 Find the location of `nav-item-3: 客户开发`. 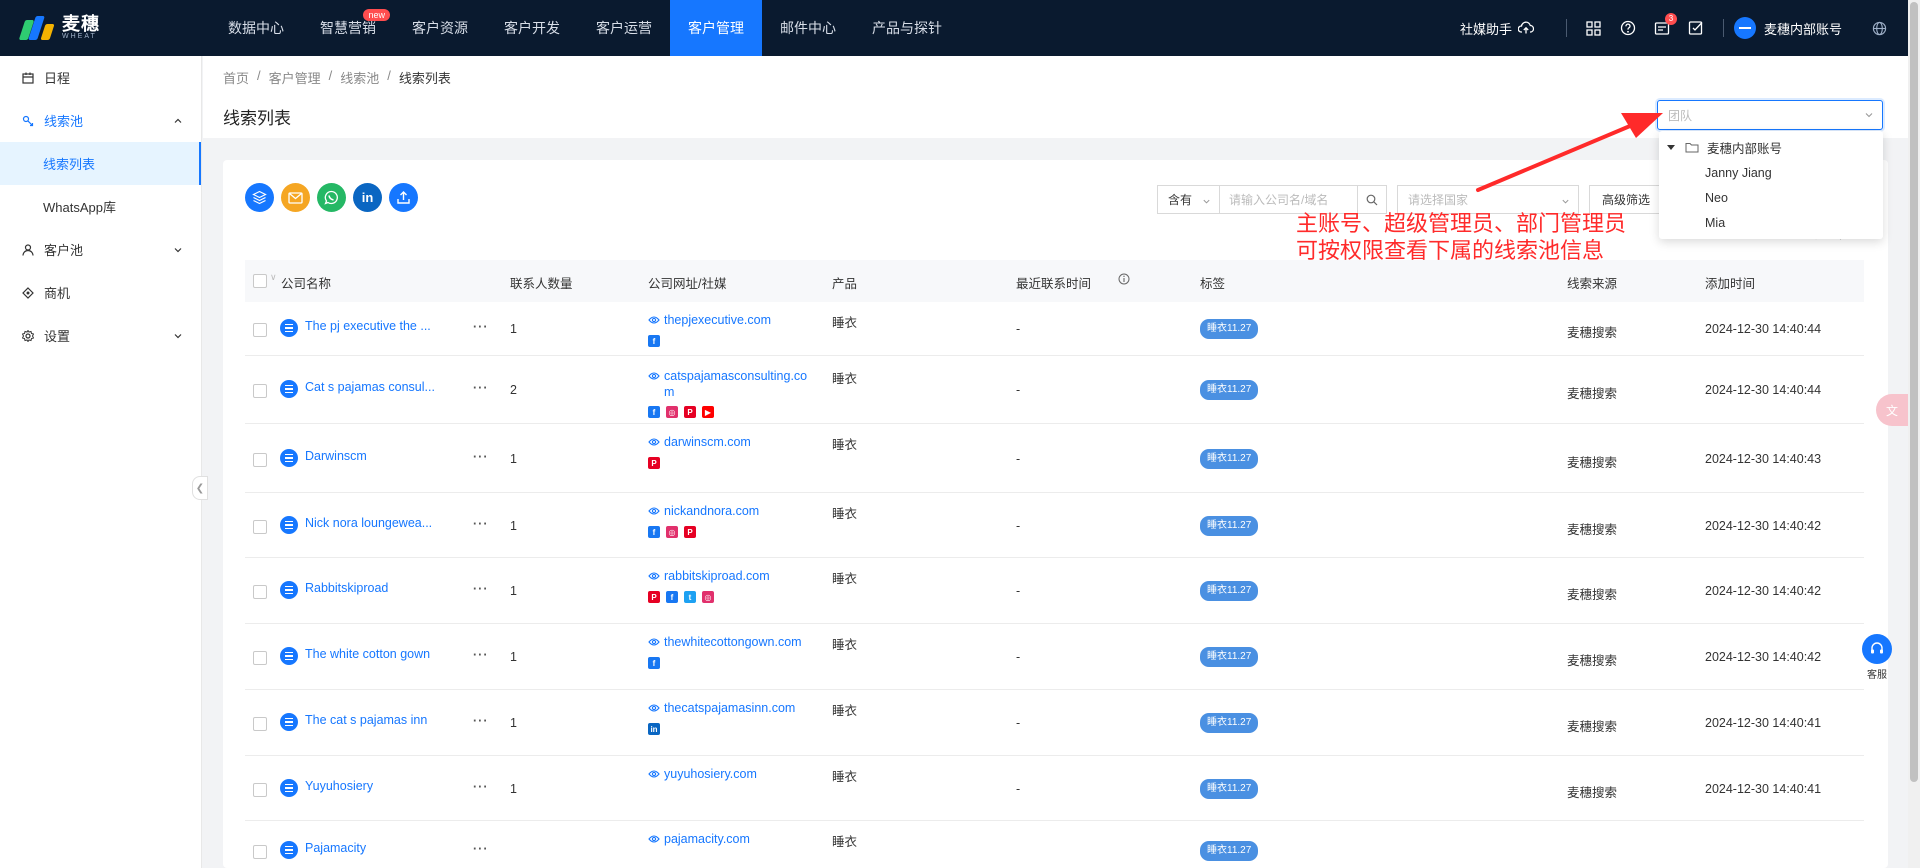

nav-item-3: 客户开发 is located at coordinates (532, 28).